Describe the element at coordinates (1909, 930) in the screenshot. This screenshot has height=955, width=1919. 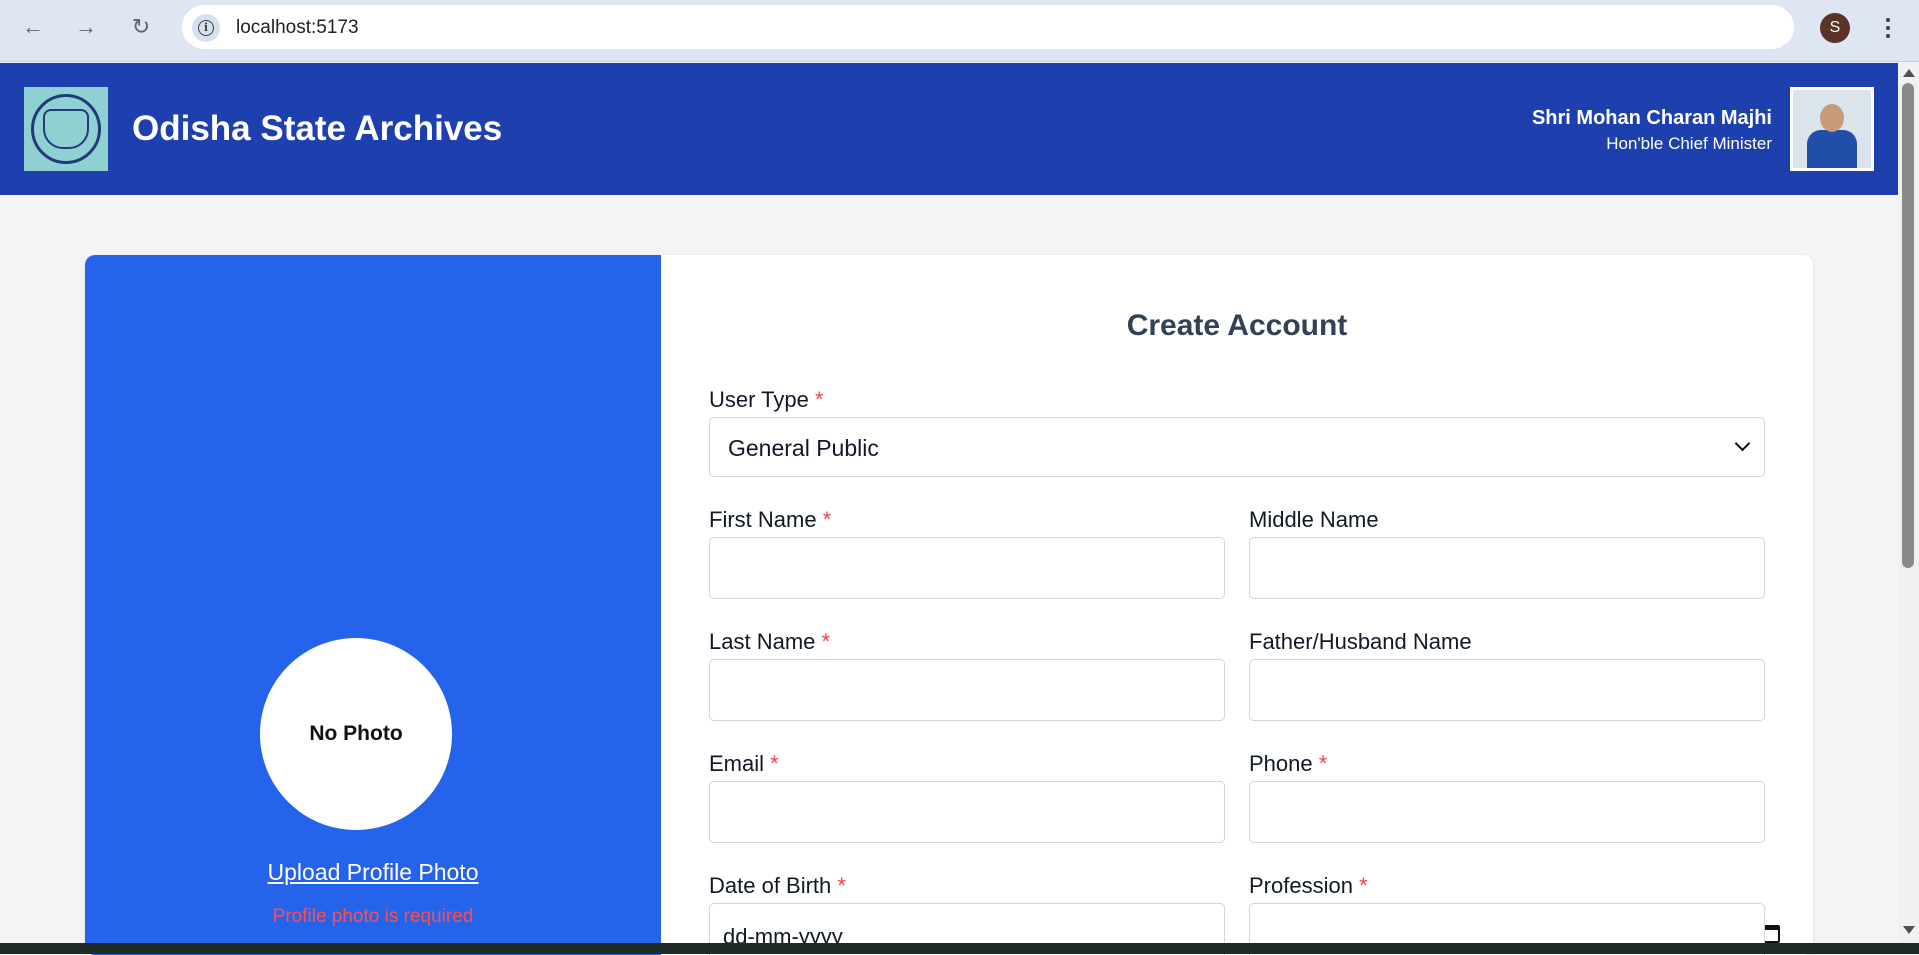
I see `scroll-down-arrow-icon` at that location.